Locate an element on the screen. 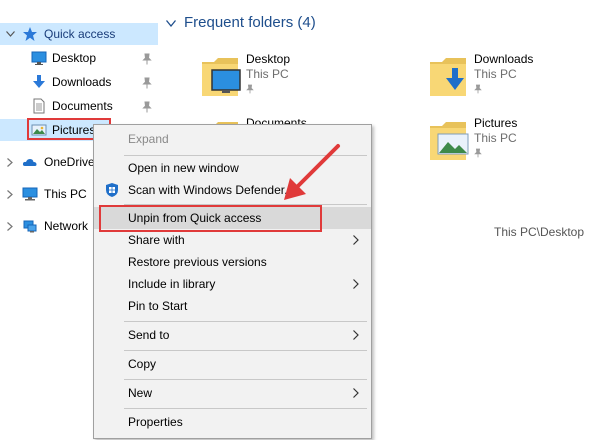 This screenshot has height=440, width=592. nav-item-desktop: Desktop is located at coordinates (79, 58).